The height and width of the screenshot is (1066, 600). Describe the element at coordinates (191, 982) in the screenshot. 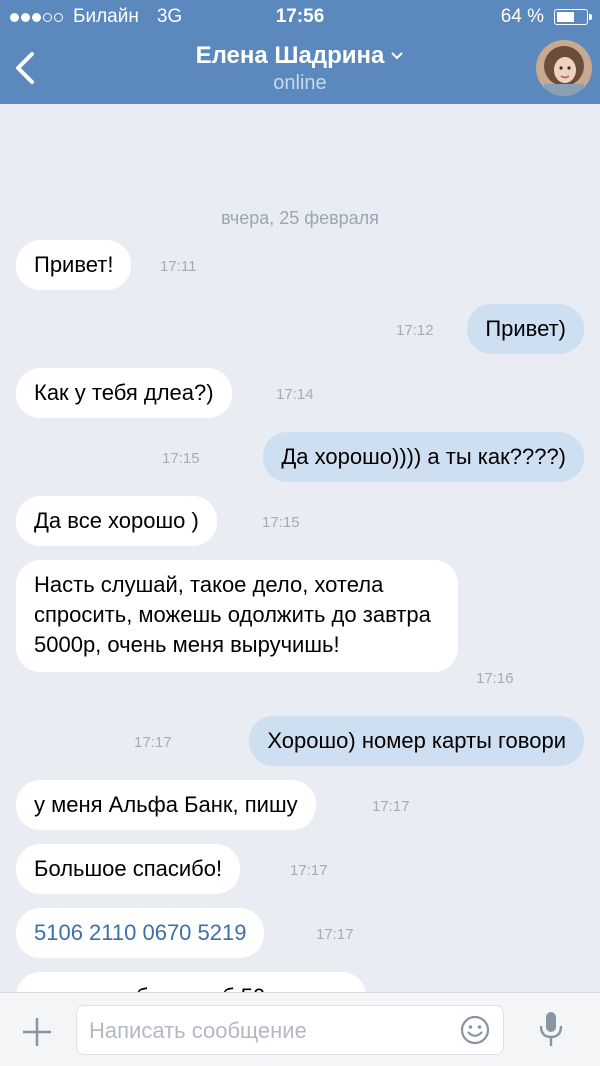

I see `incoming-message: комиссия будет руб 50 я верну` at that location.